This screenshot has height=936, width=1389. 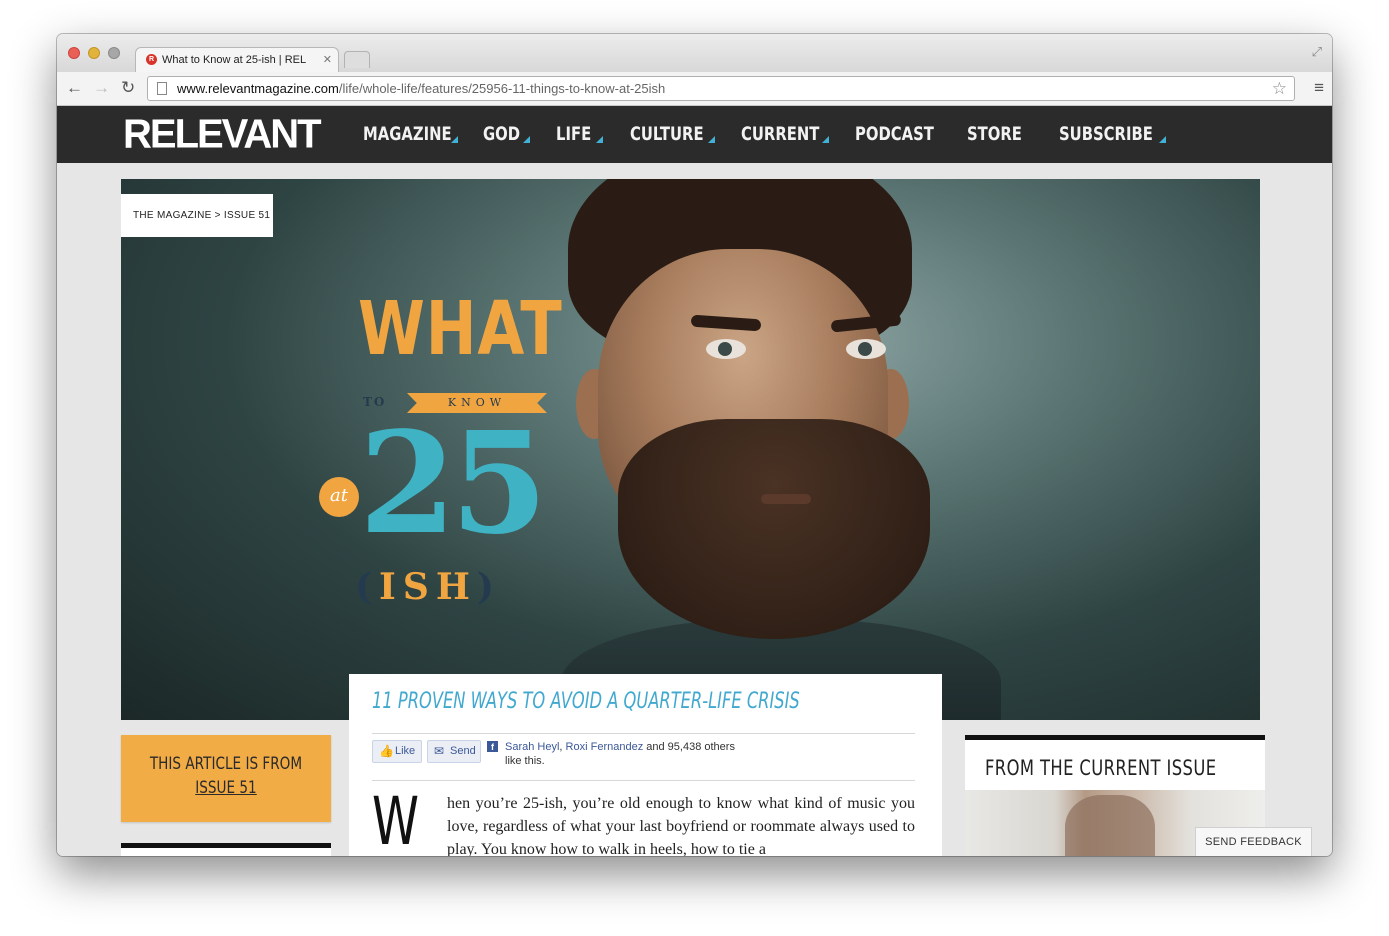 What do you see at coordinates (894, 134) in the screenshot?
I see `nav-item-podcast: PODCAST` at bounding box center [894, 134].